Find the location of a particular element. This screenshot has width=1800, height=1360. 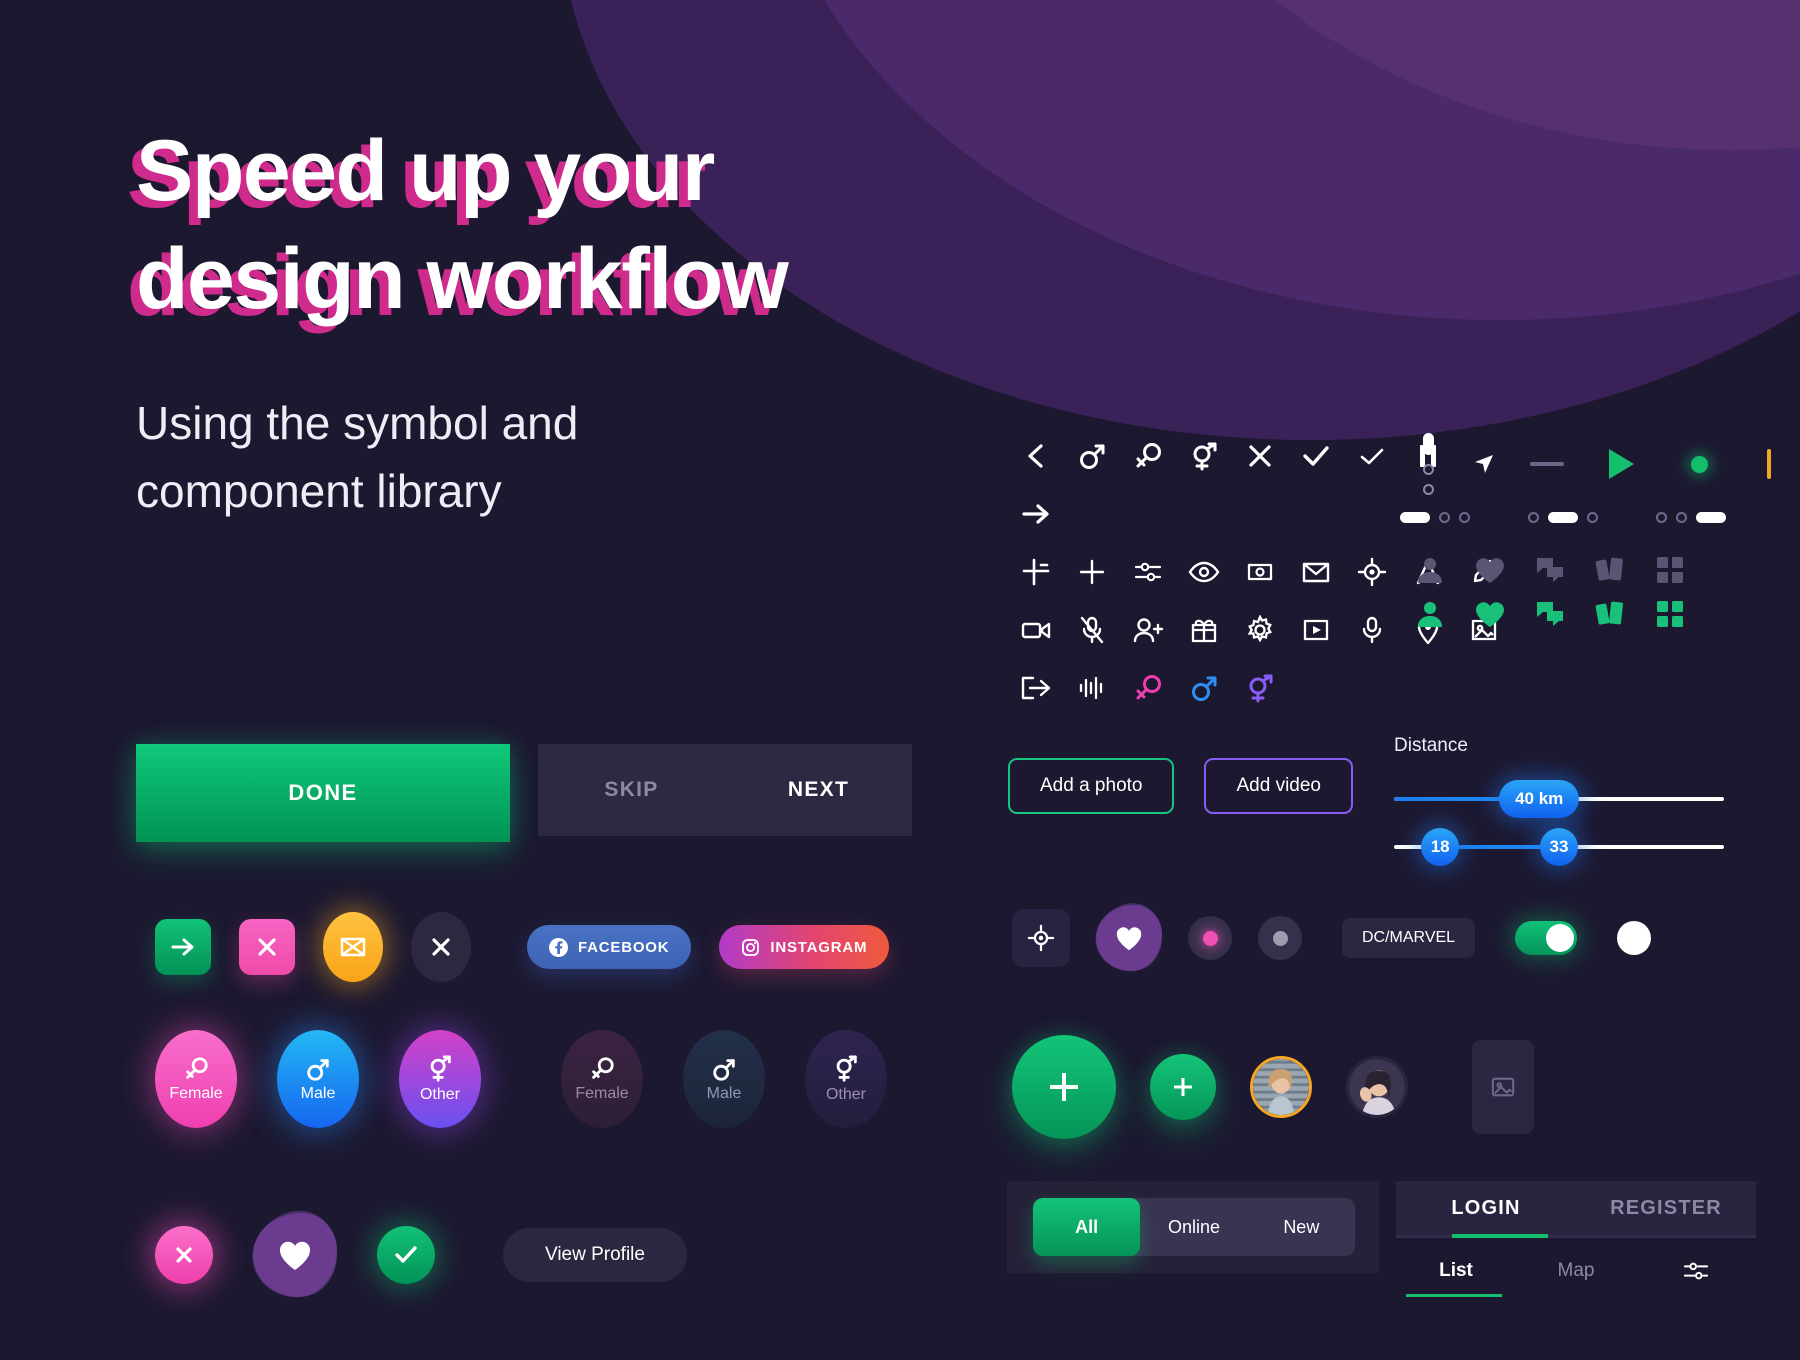

yellow-bar-indicator is located at coordinates (1769, 464).